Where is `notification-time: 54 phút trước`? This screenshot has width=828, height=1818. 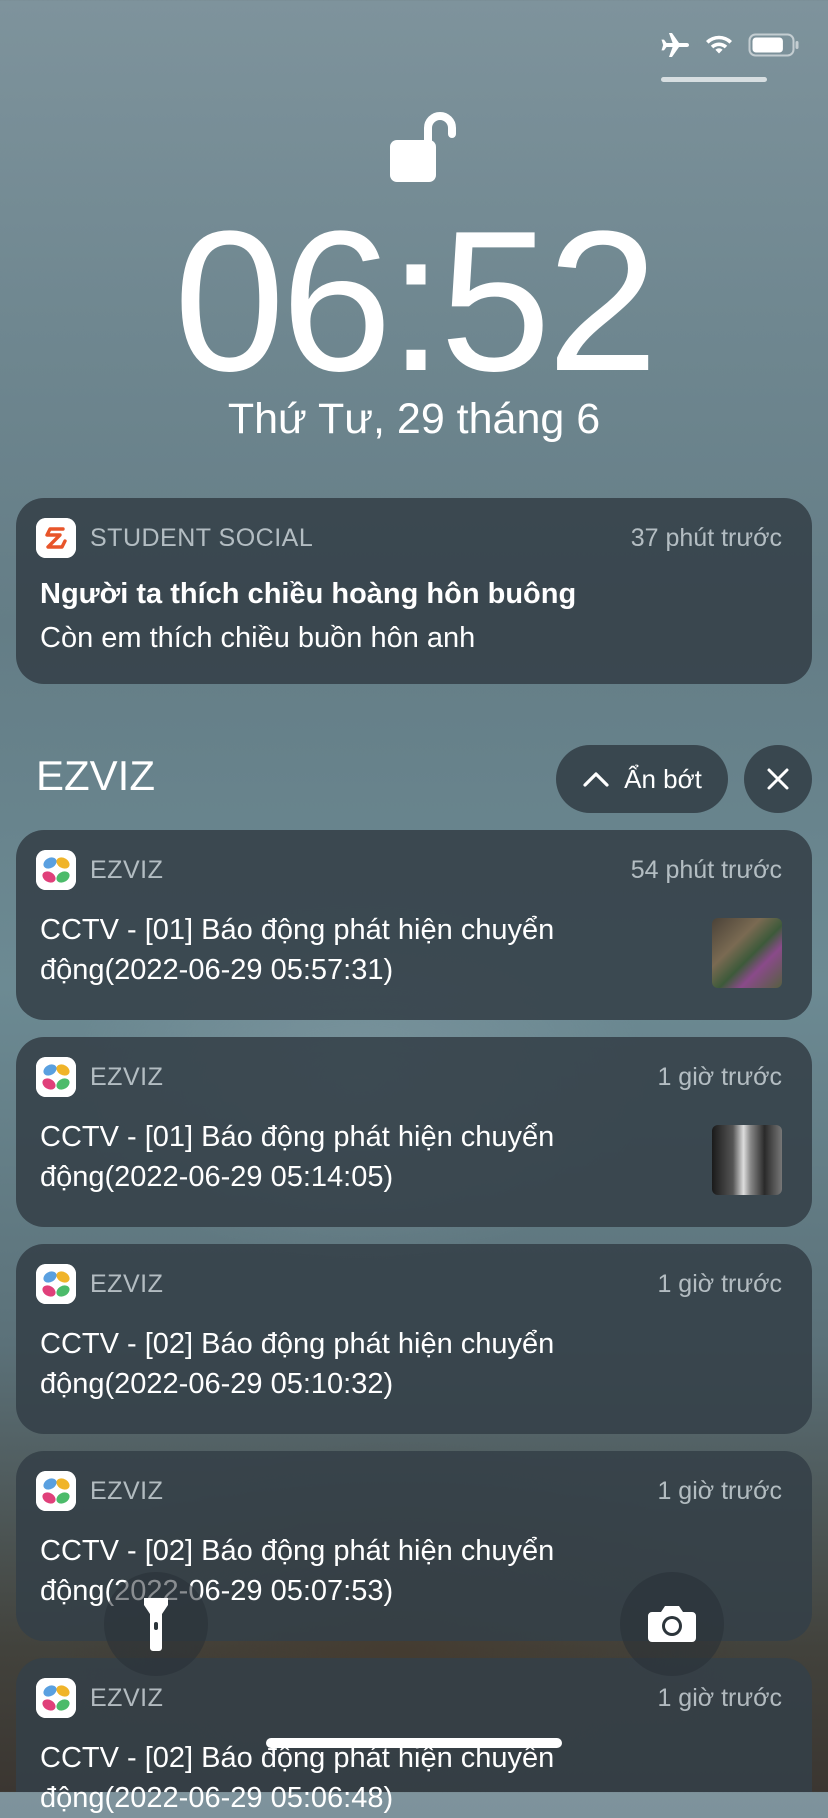 notification-time: 54 phút trước is located at coordinates (706, 870).